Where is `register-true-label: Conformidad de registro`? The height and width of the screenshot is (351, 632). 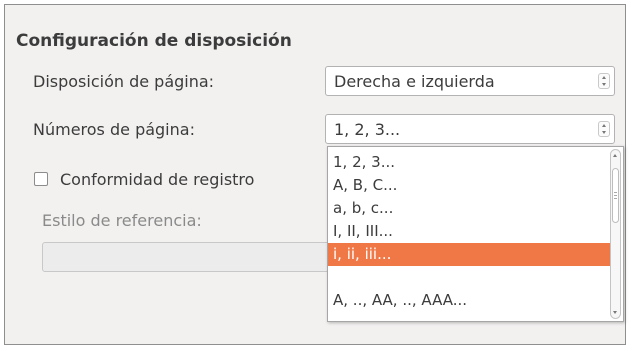 register-true-label: Conformidad de registro is located at coordinates (157, 179).